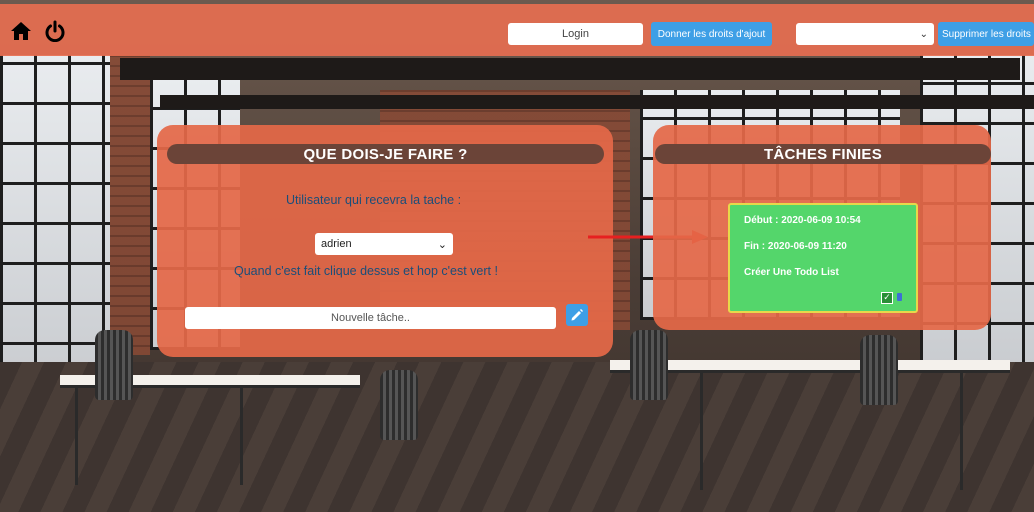 The image size is (1034, 512). Describe the element at coordinates (795, 246) in the screenshot. I see `task-end-time: Fin : 2020-06-09 11:20` at that location.